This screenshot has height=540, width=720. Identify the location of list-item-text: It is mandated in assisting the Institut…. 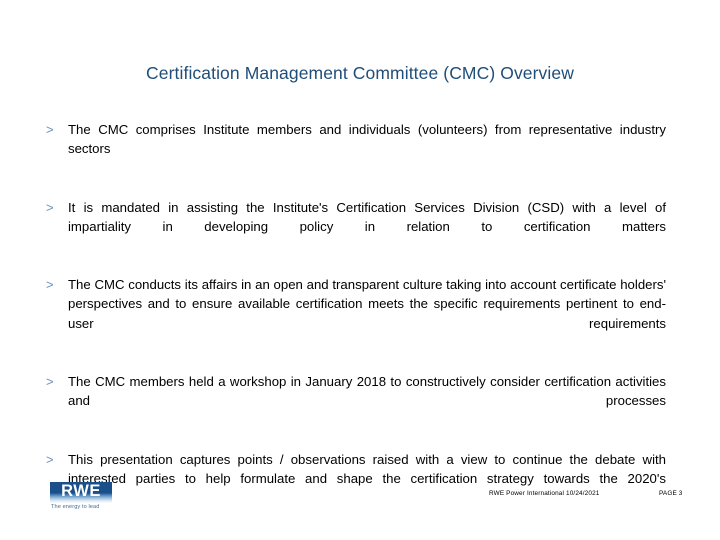
(367, 216).